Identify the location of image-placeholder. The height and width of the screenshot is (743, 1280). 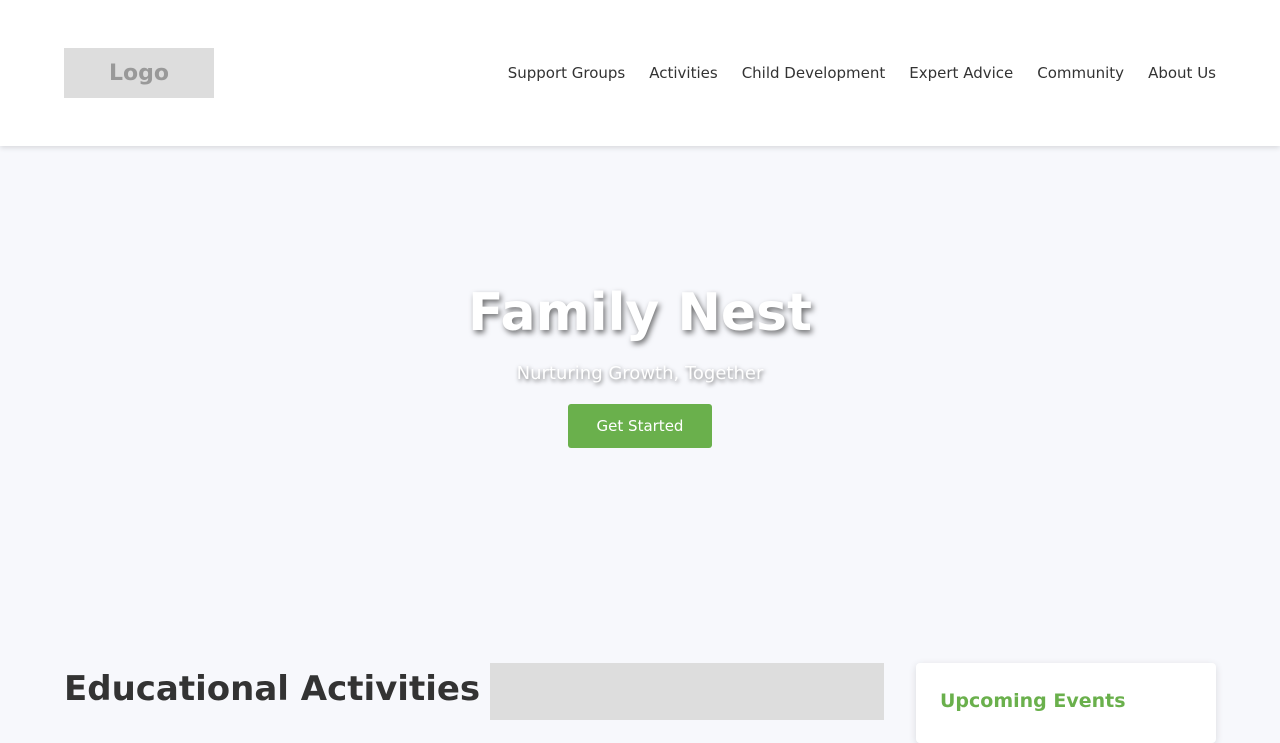
(687, 691).